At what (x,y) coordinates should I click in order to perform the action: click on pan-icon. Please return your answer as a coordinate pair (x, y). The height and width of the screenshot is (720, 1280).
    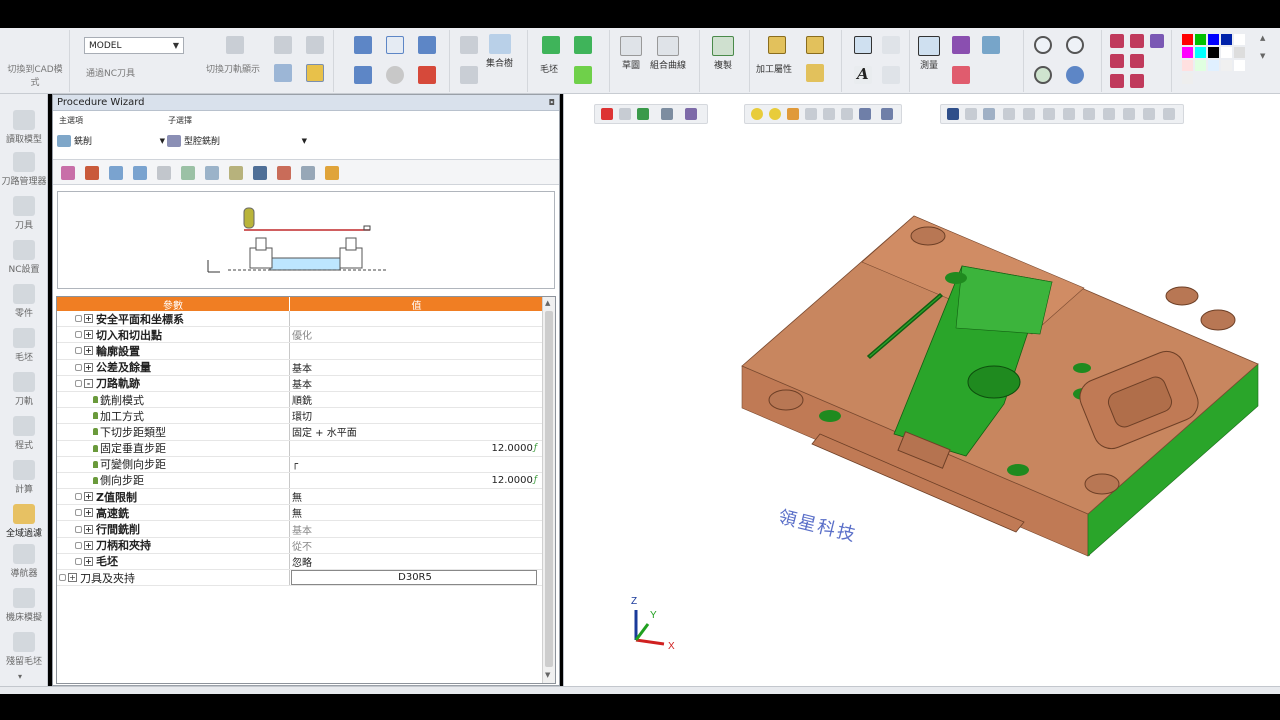
    Looking at the image, I should click on (1075, 75).